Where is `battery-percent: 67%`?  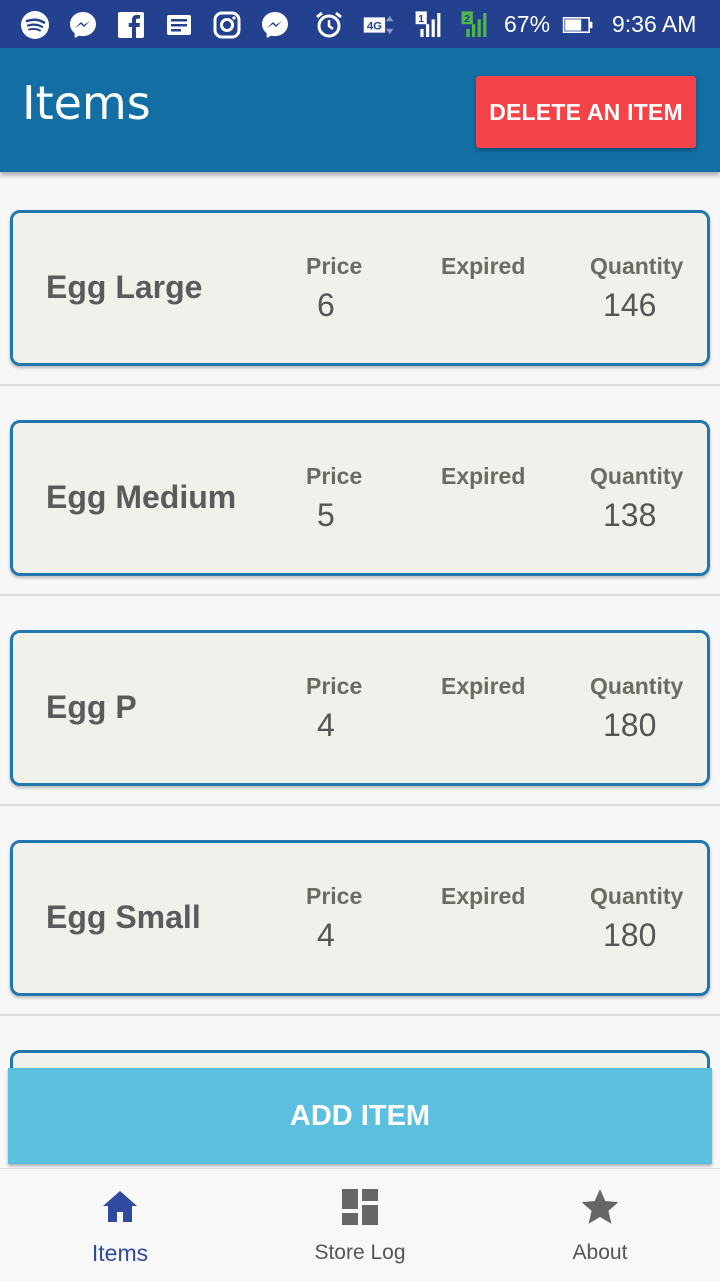 battery-percent: 67% is located at coordinates (527, 24).